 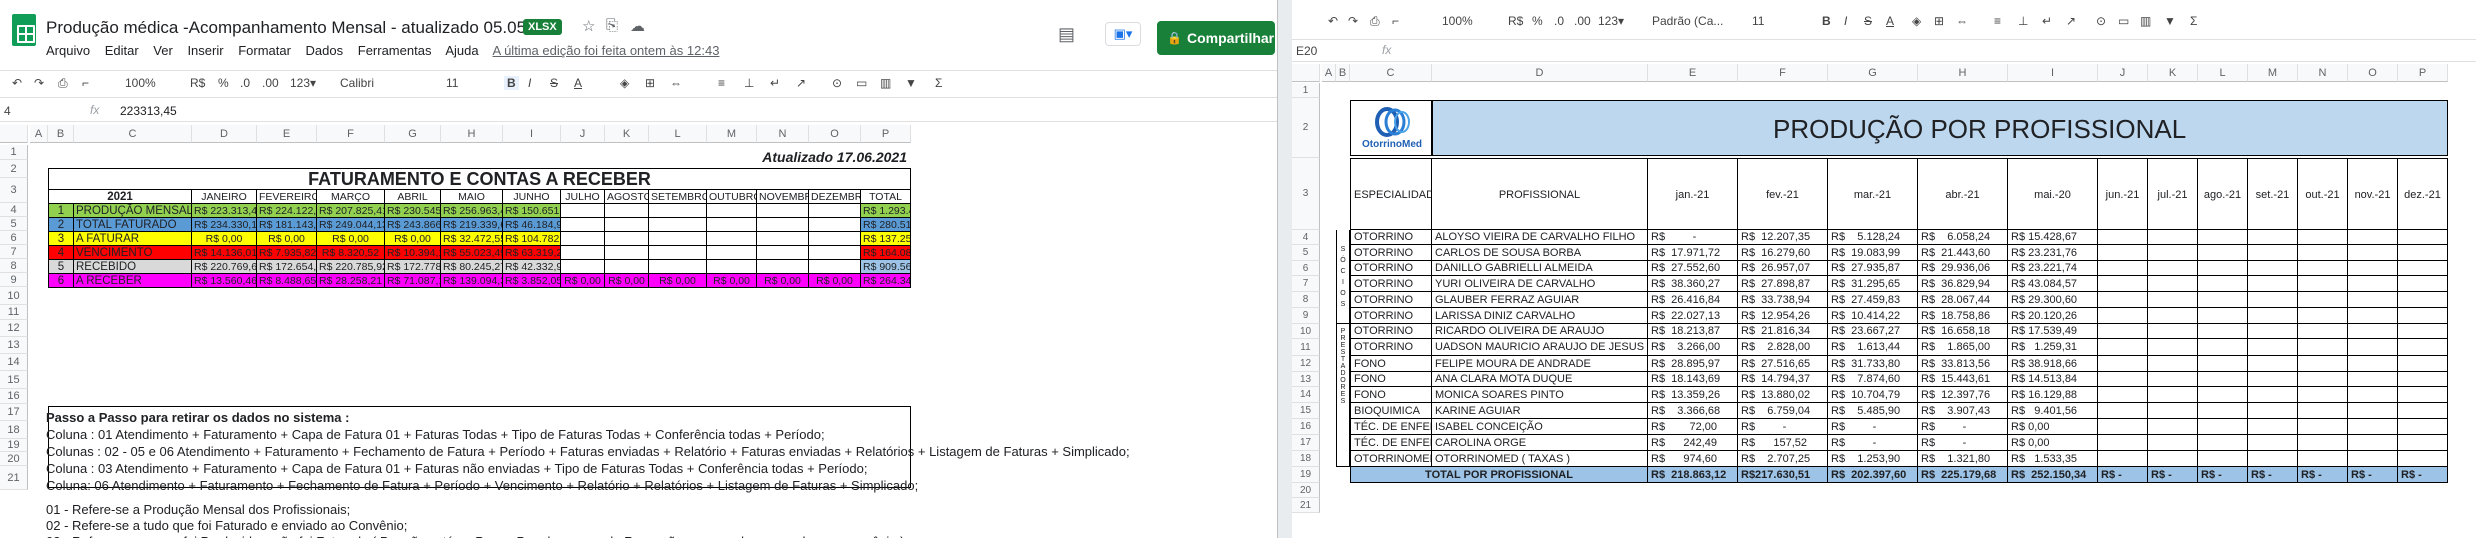 I want to click on professional-cell: DANILLO GABRIELLI ALMEIDA, so click(x=1540, y=268).